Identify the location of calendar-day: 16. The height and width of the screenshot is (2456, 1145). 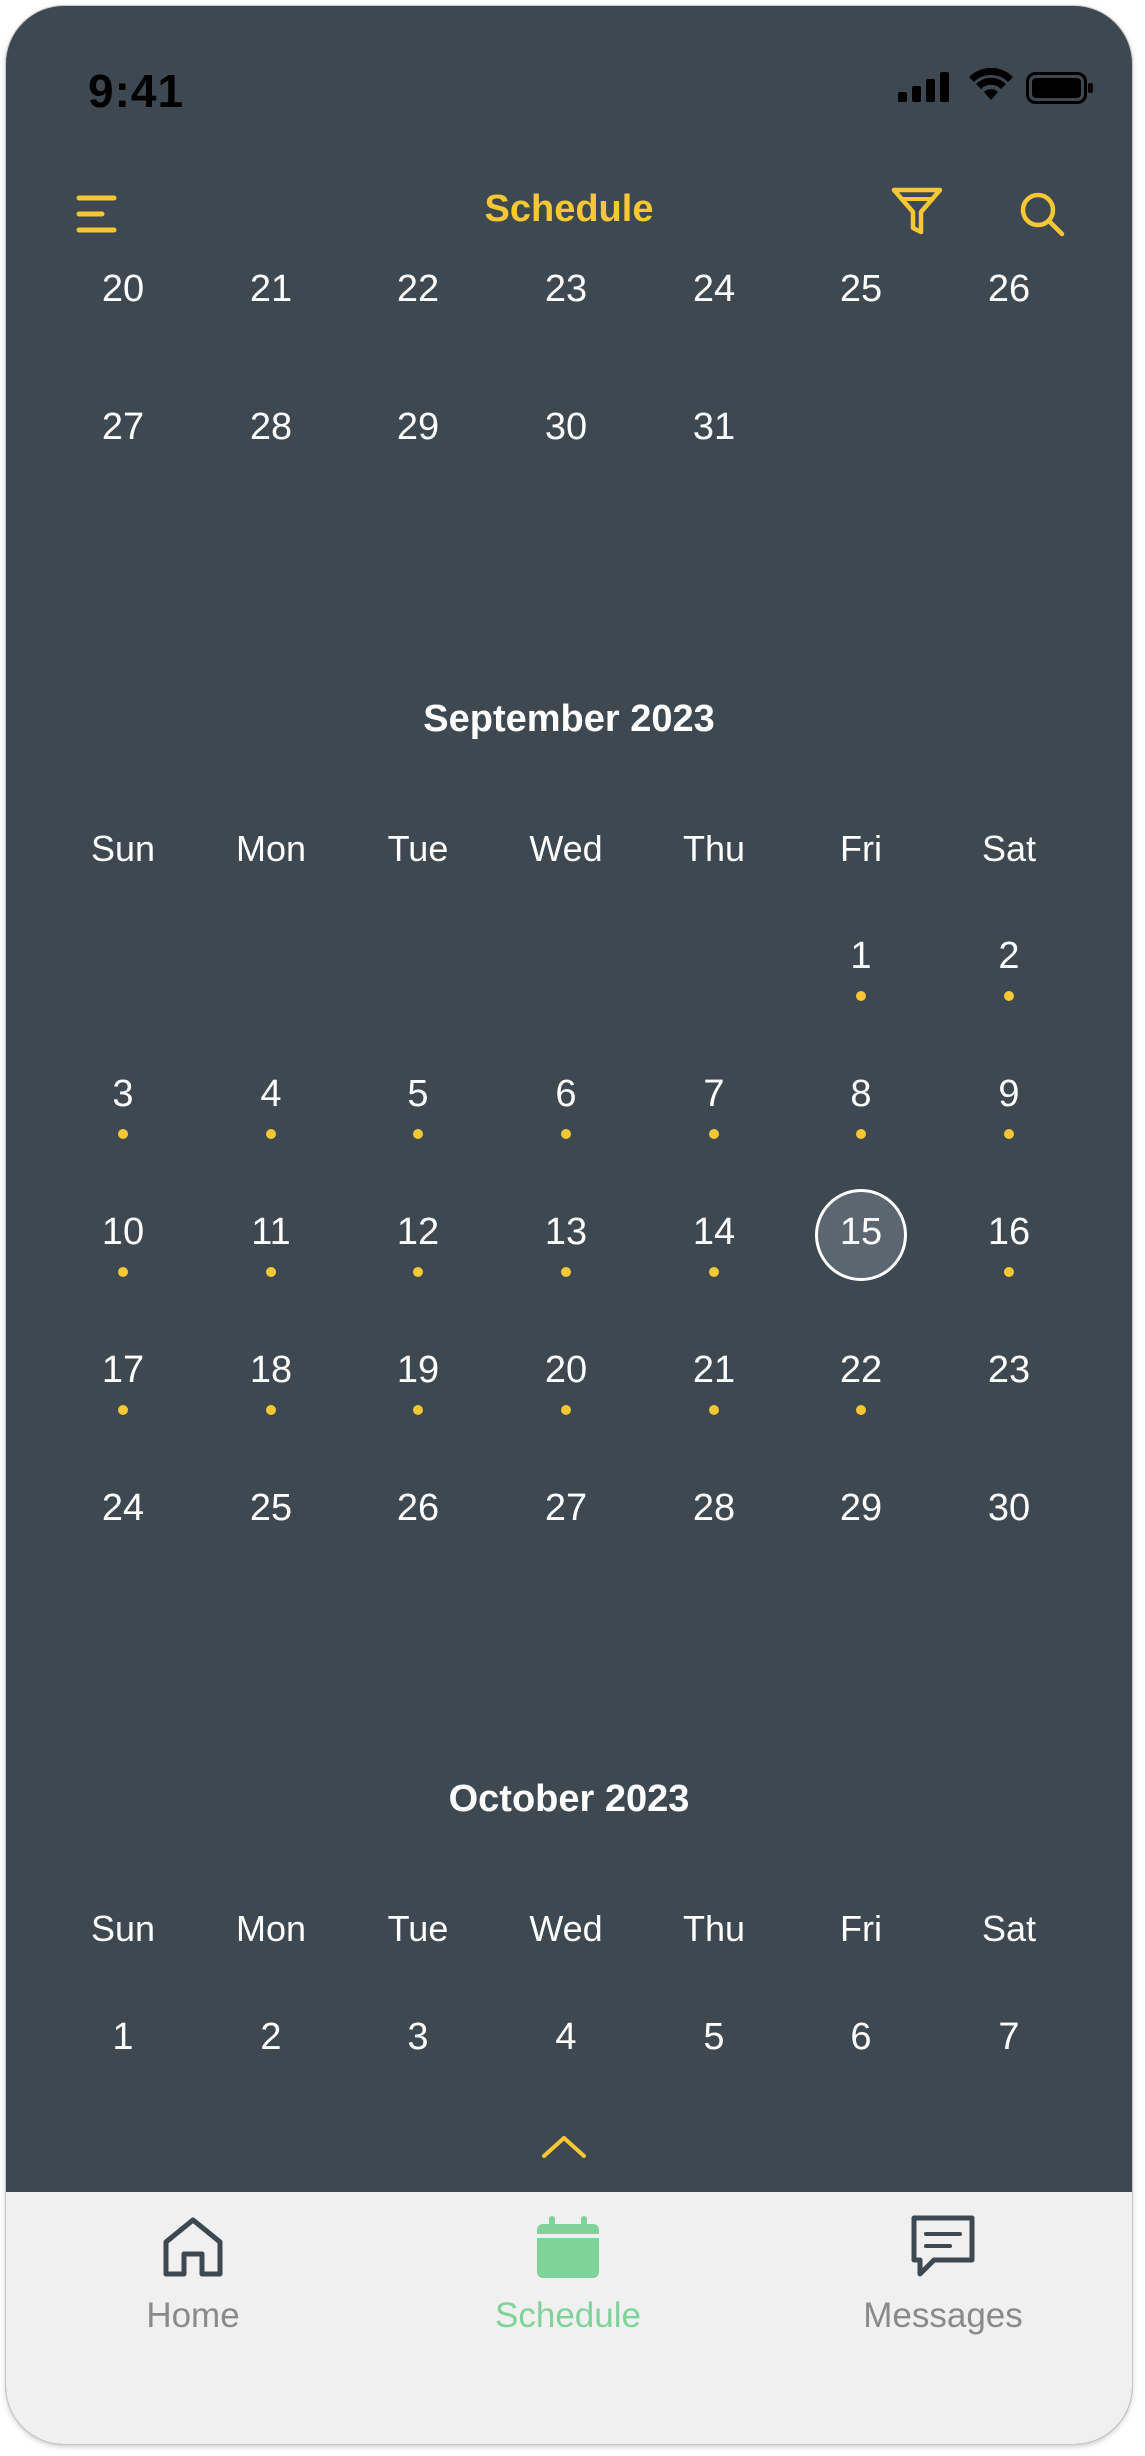
(1009, 1232).